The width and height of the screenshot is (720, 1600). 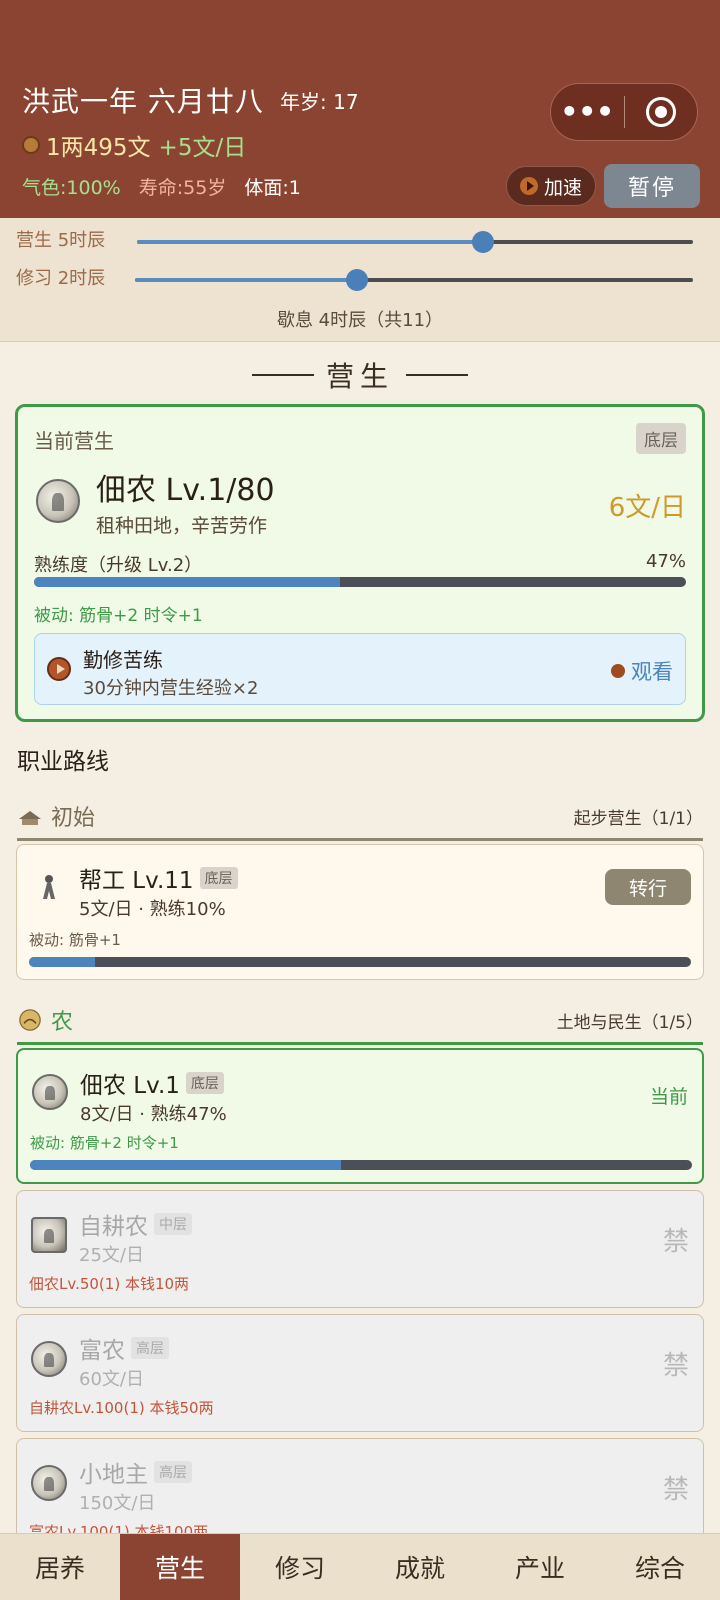 I want to click on job-name: 小地主 高层, so click(x=135, y=1472).